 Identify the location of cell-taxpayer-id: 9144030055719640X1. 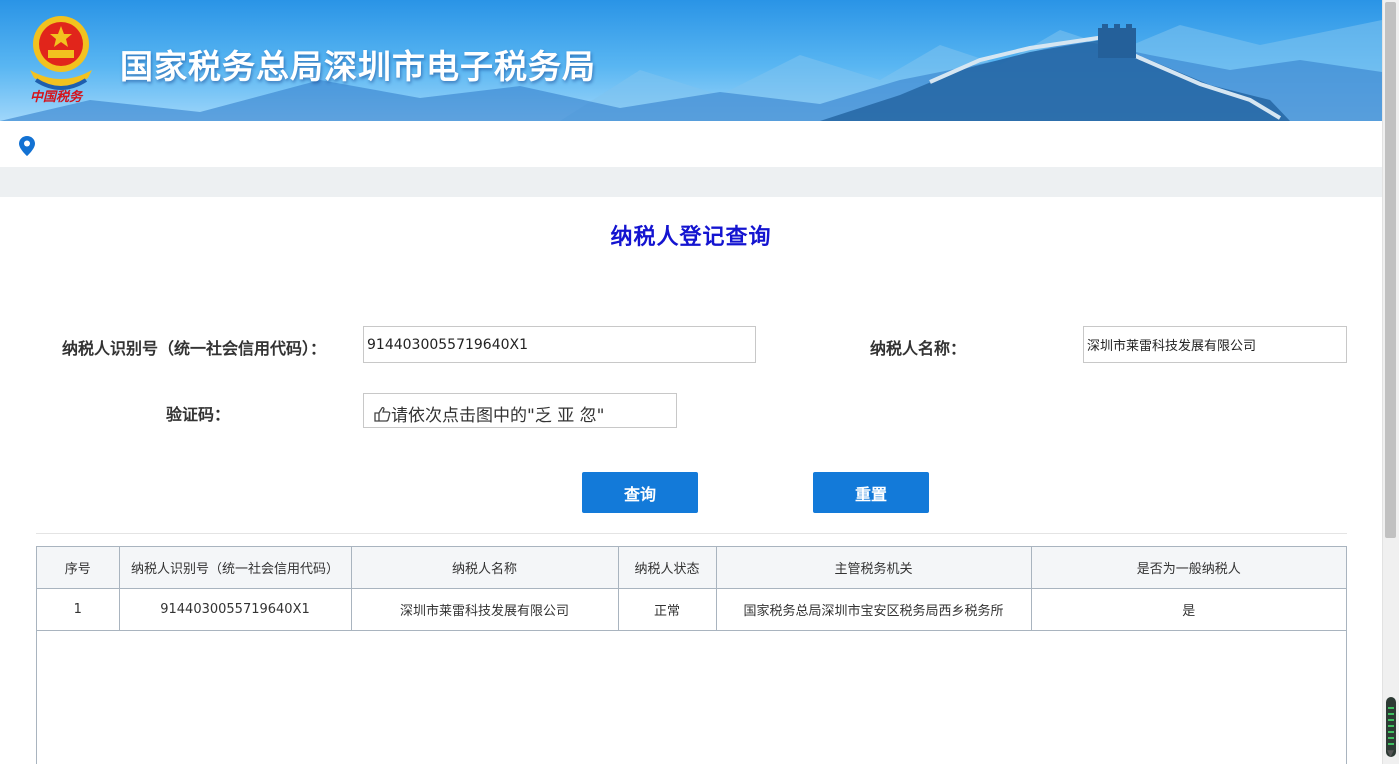
(235, 609).